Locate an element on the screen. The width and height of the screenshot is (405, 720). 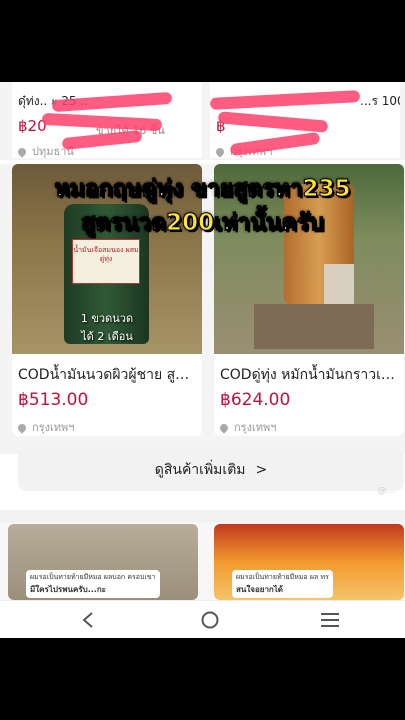
promo-overlay-line1: หมอกฤษดู่ทุ่ง ขายสูตรทา235 is located at coordinates (202, 189).